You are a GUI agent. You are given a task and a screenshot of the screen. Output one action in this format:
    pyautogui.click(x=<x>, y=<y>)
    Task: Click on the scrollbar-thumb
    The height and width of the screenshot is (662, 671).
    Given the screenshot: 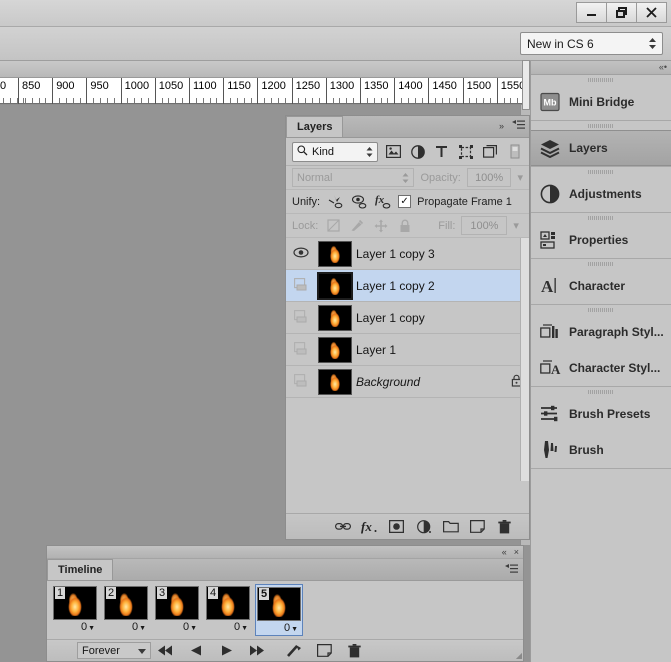 What is the action you would take?
    pyautogui.click(x=526, y=85)
    